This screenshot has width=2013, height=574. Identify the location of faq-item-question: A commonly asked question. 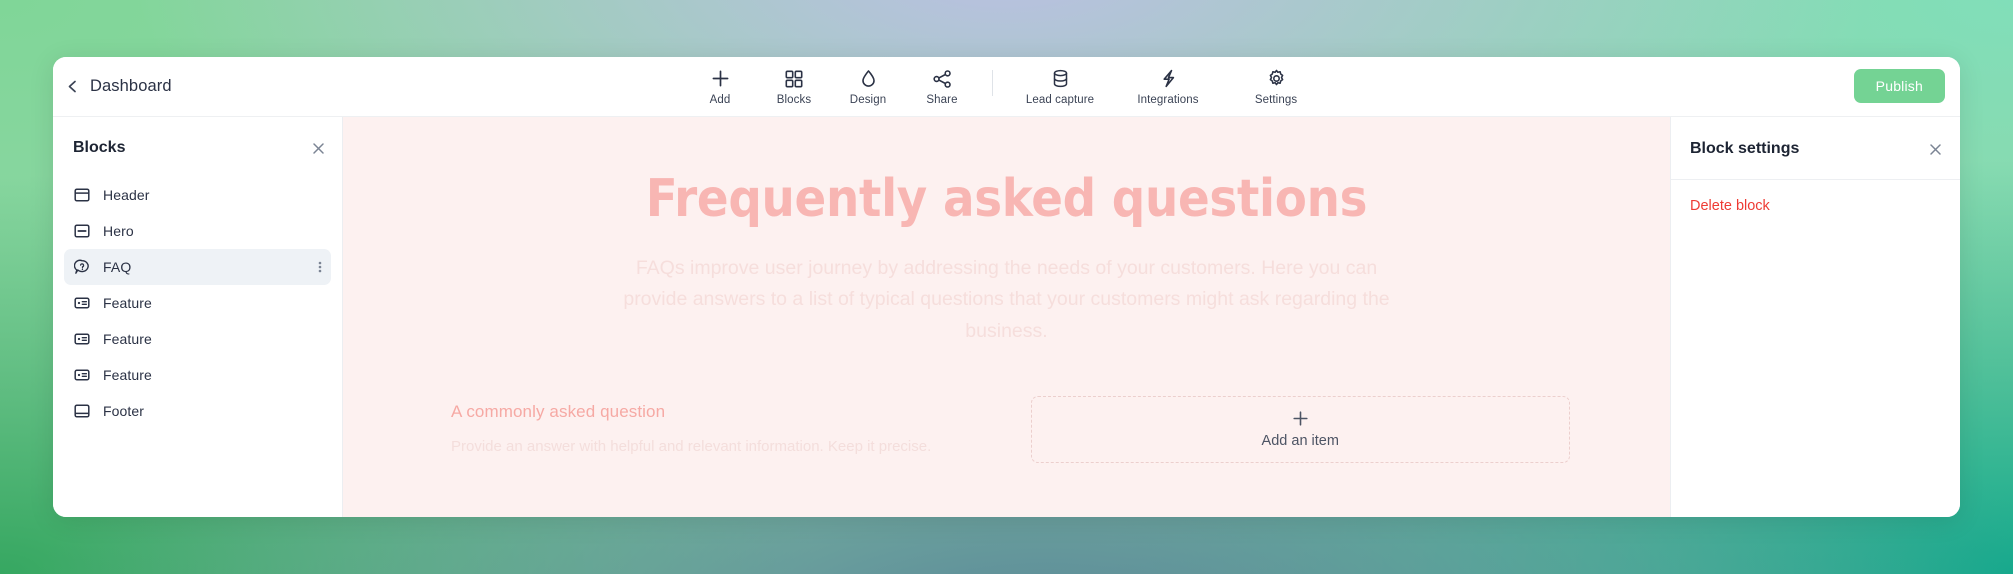
(720, 412).